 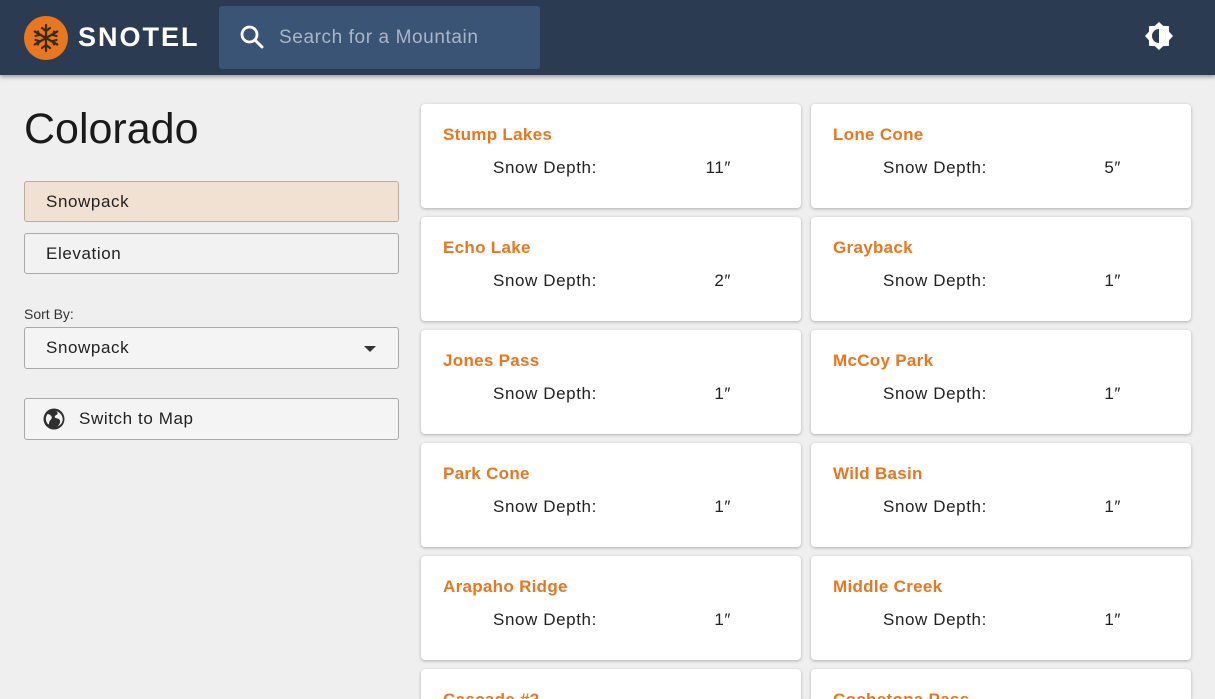 What do you see at coordinates (611, 156) in the screenshot?
I see `station-card: Stump Lakes Snow Depth: 11″` at bounding box center [611, 156].